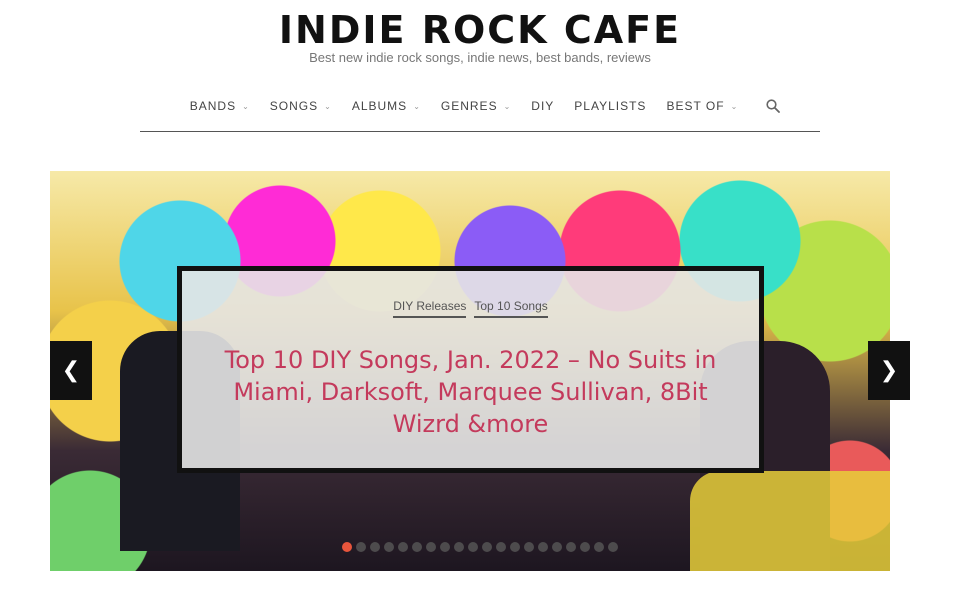  I want to click on category-link: DIY Releases, so click(430, 308).